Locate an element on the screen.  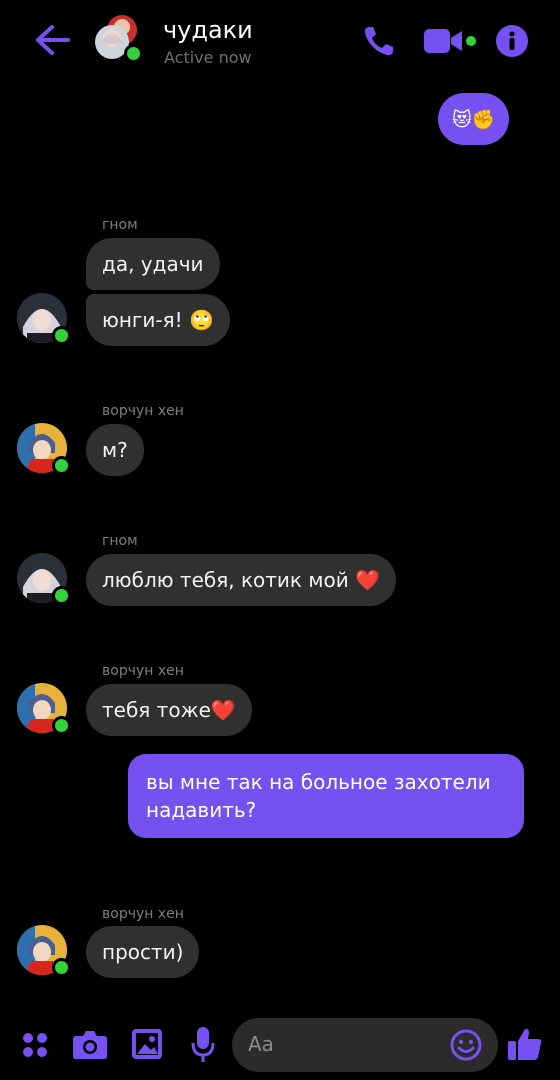
message-bubble-incoming: тебя тоже❤️ is located at coordinates (169, 710).